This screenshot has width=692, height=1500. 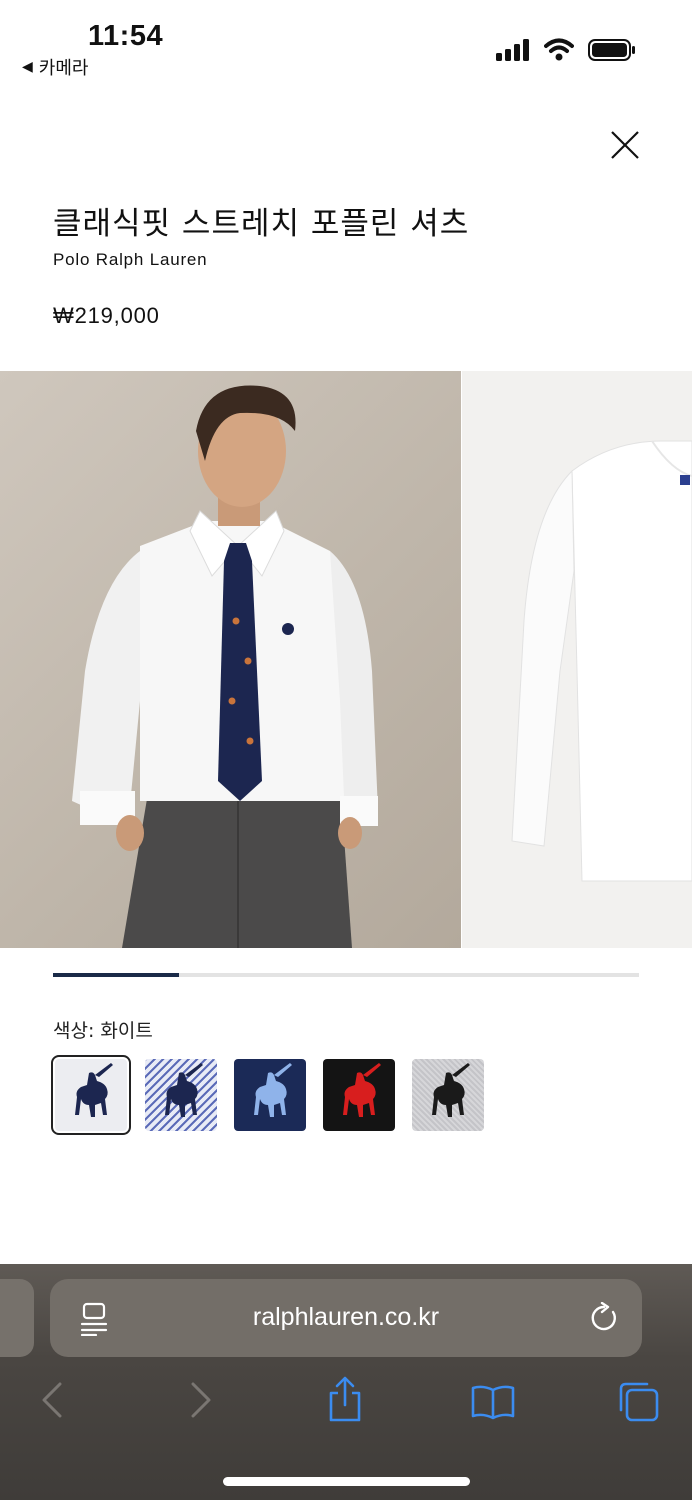 I want to click on status-time: 11:54, so click(x=126, y=36).